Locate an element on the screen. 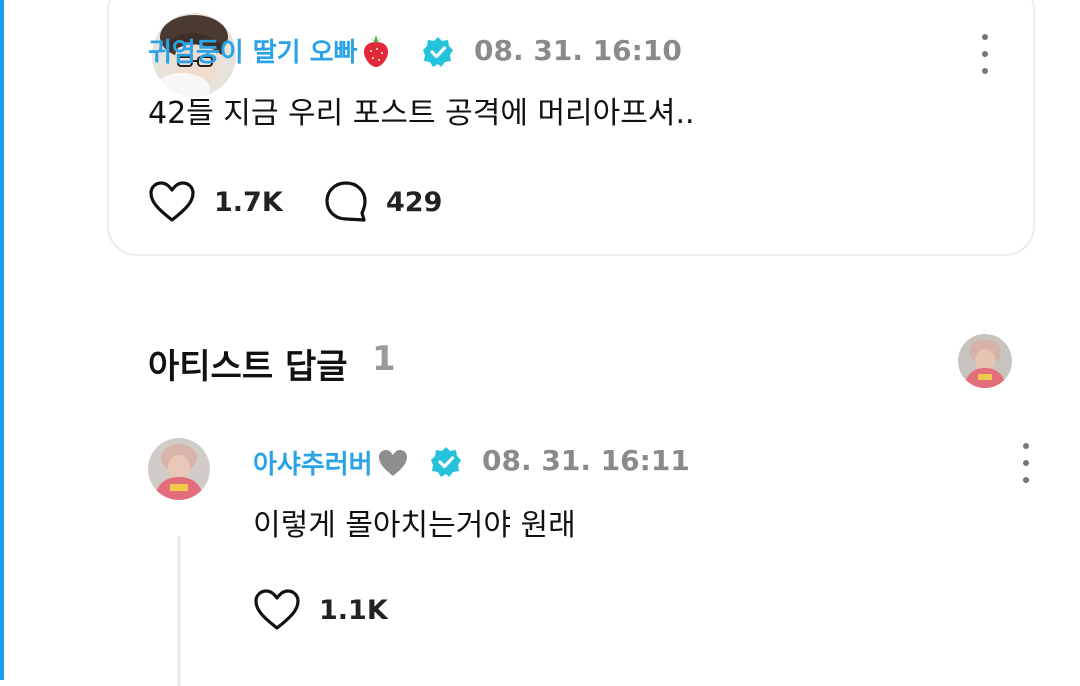 The height and width of the screenshot is (686, 1080). reply-body-text: 이렇게 몰아치는거야 원래 is located at coordinates (414, 525).